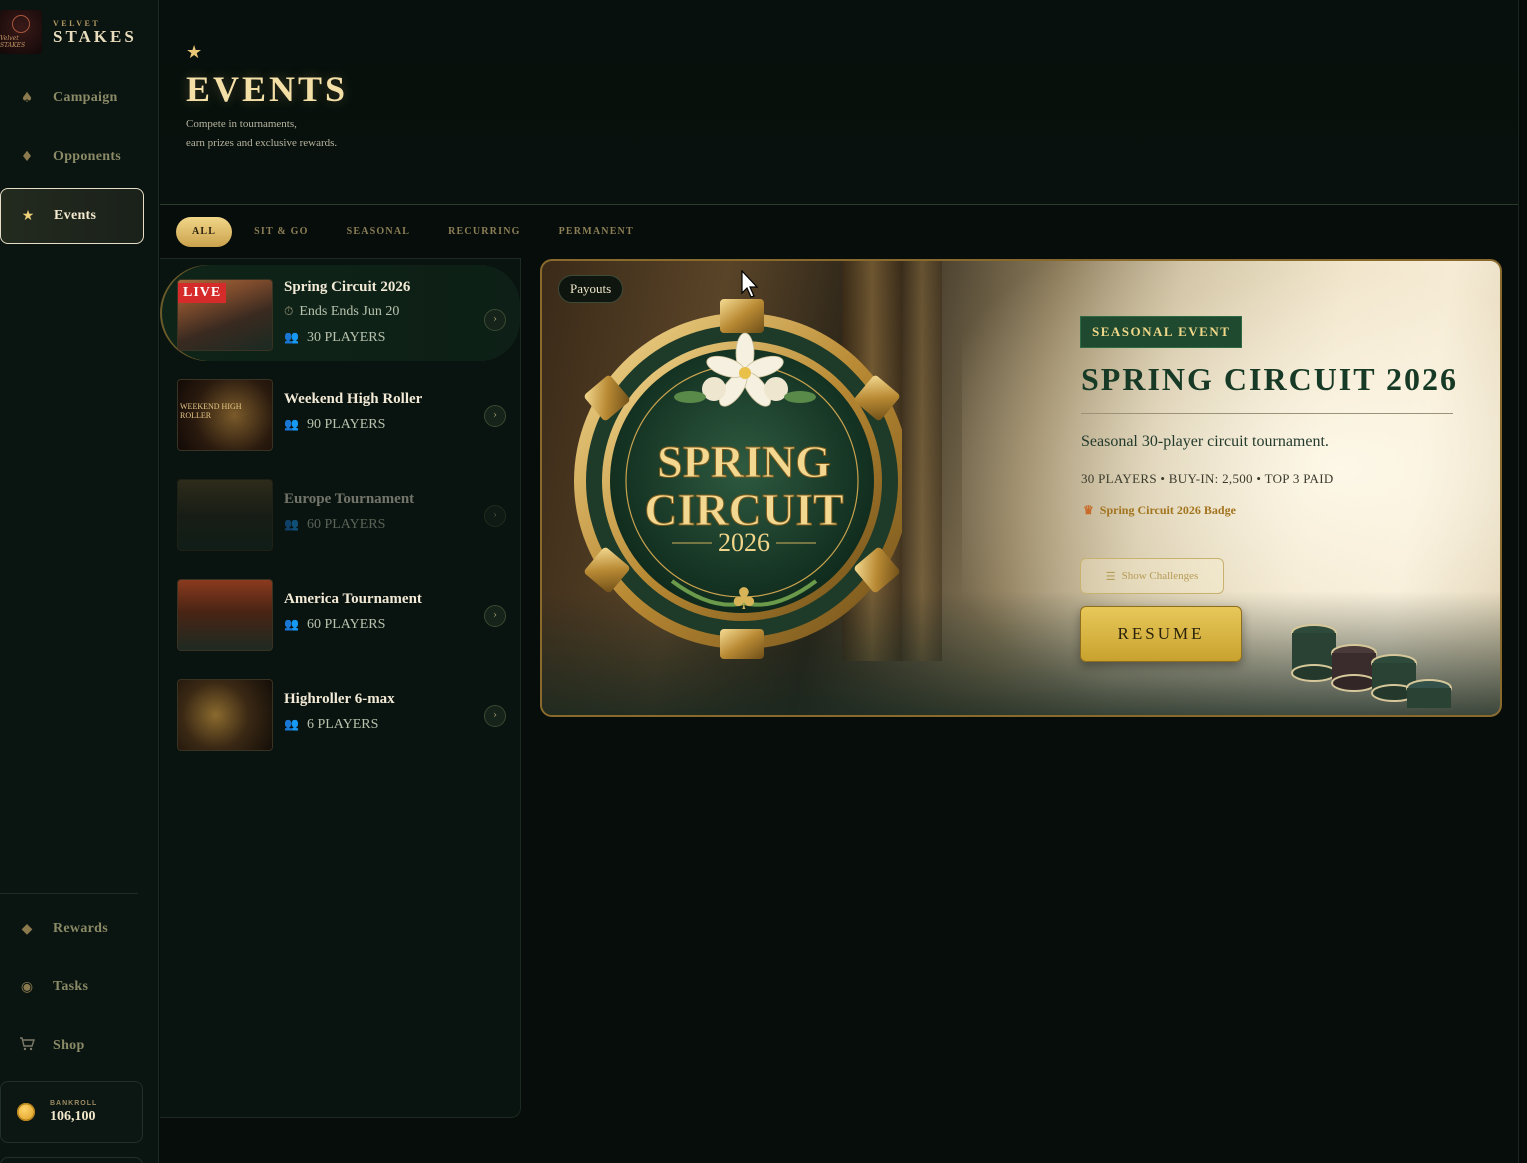  Describe the element at coordinates (202, 293) in the screenshot. I see `live-badge: LIVE` at that location.